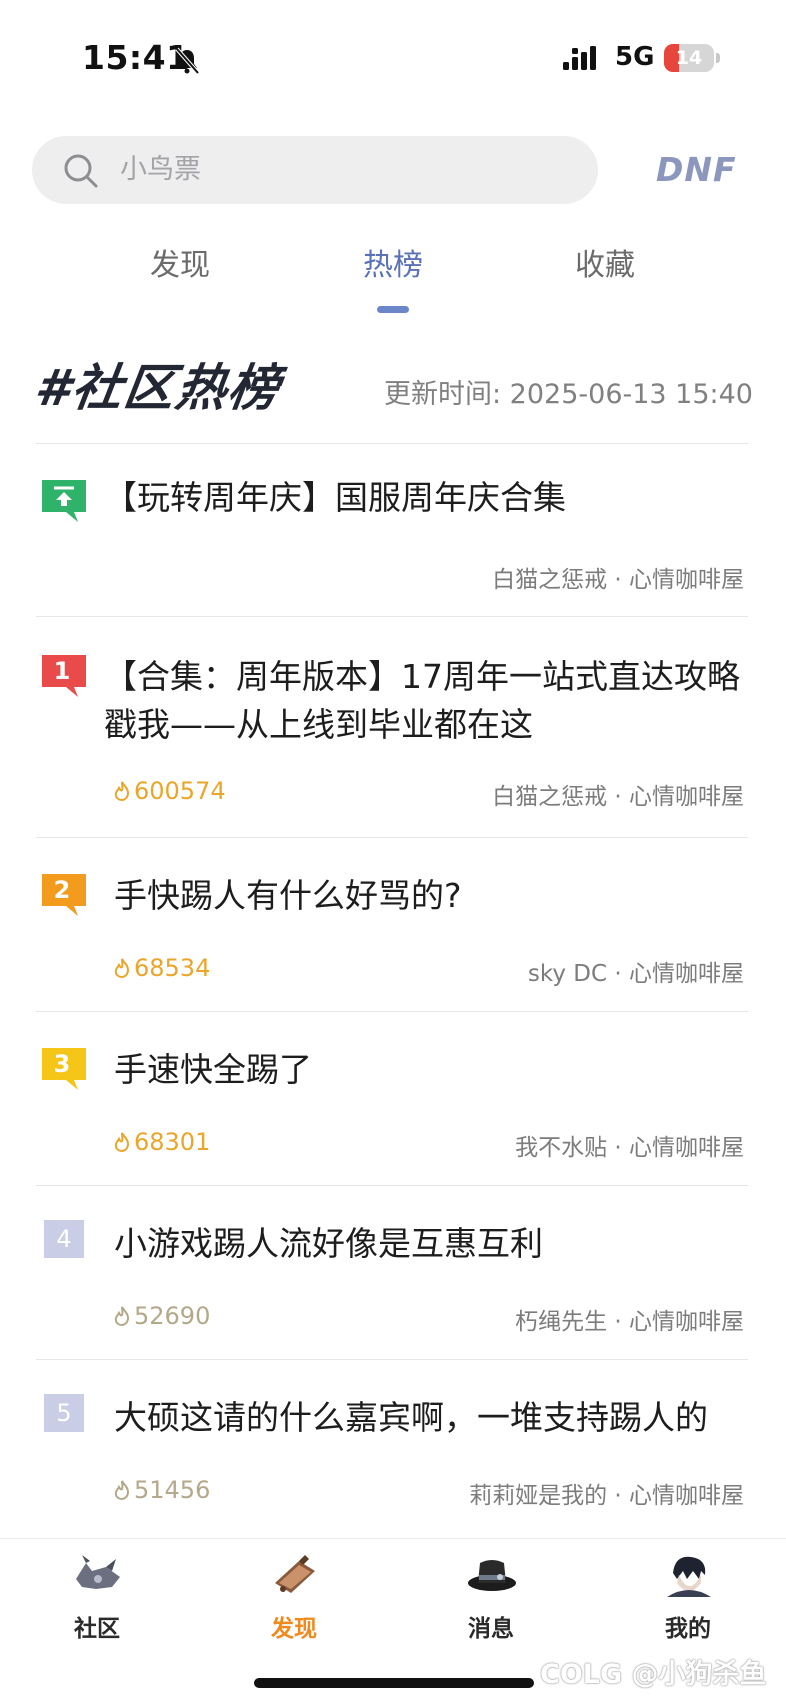 Image resolution: width=786 pixels, height=1704 pixels. I want to click on rank-badge-3: 3, so click(65, 1068).